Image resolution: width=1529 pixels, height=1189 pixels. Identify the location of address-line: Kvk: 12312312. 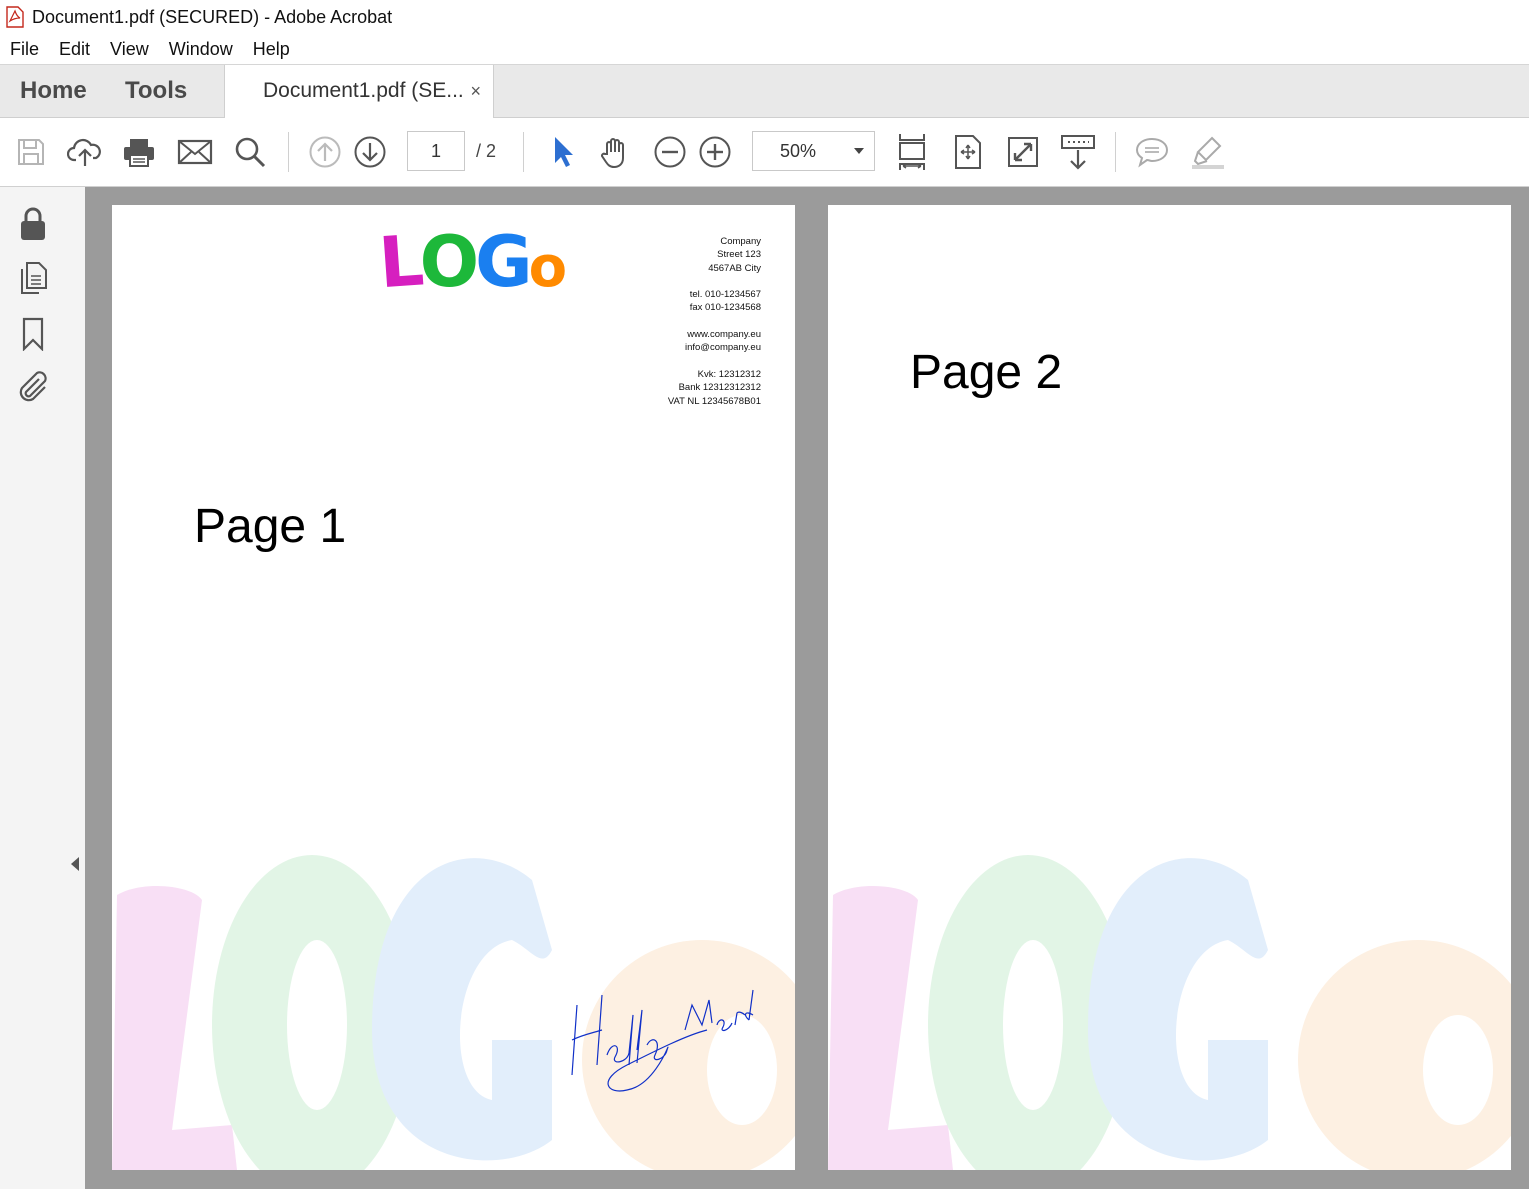
(729, 374).